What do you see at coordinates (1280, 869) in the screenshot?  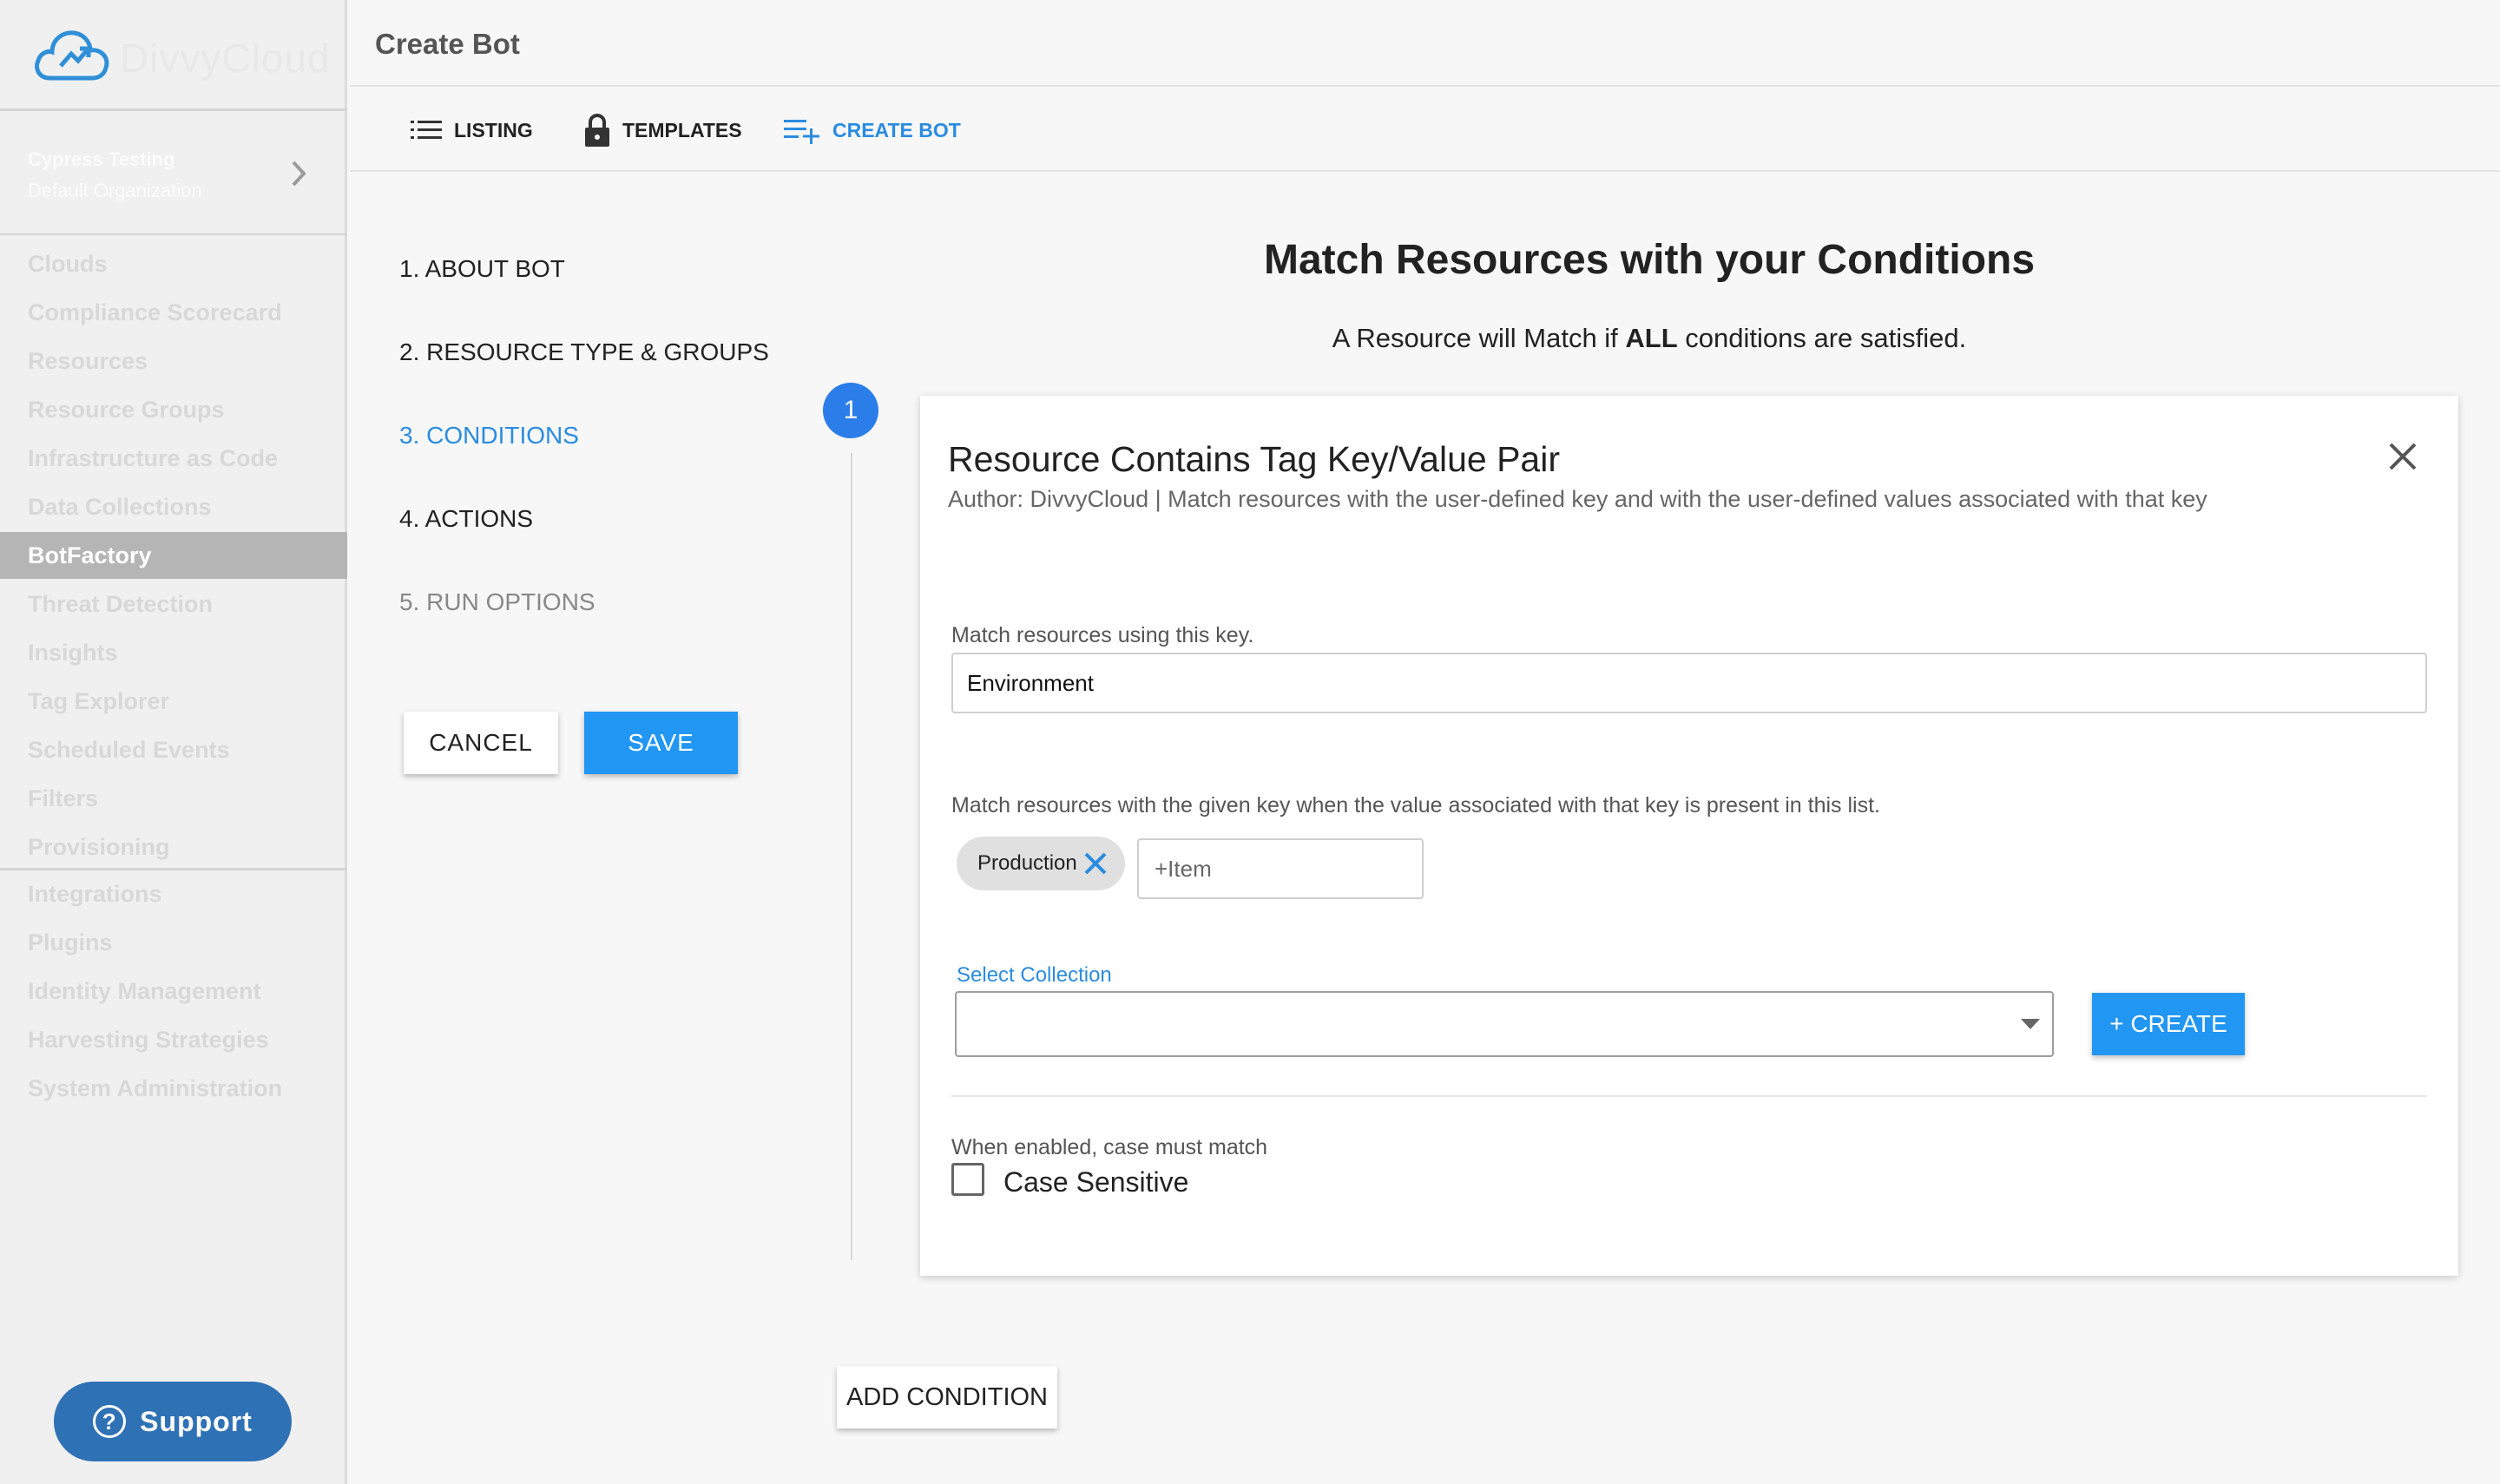 I see `add-item-input: +Item` at bounding box center [1280, 869].